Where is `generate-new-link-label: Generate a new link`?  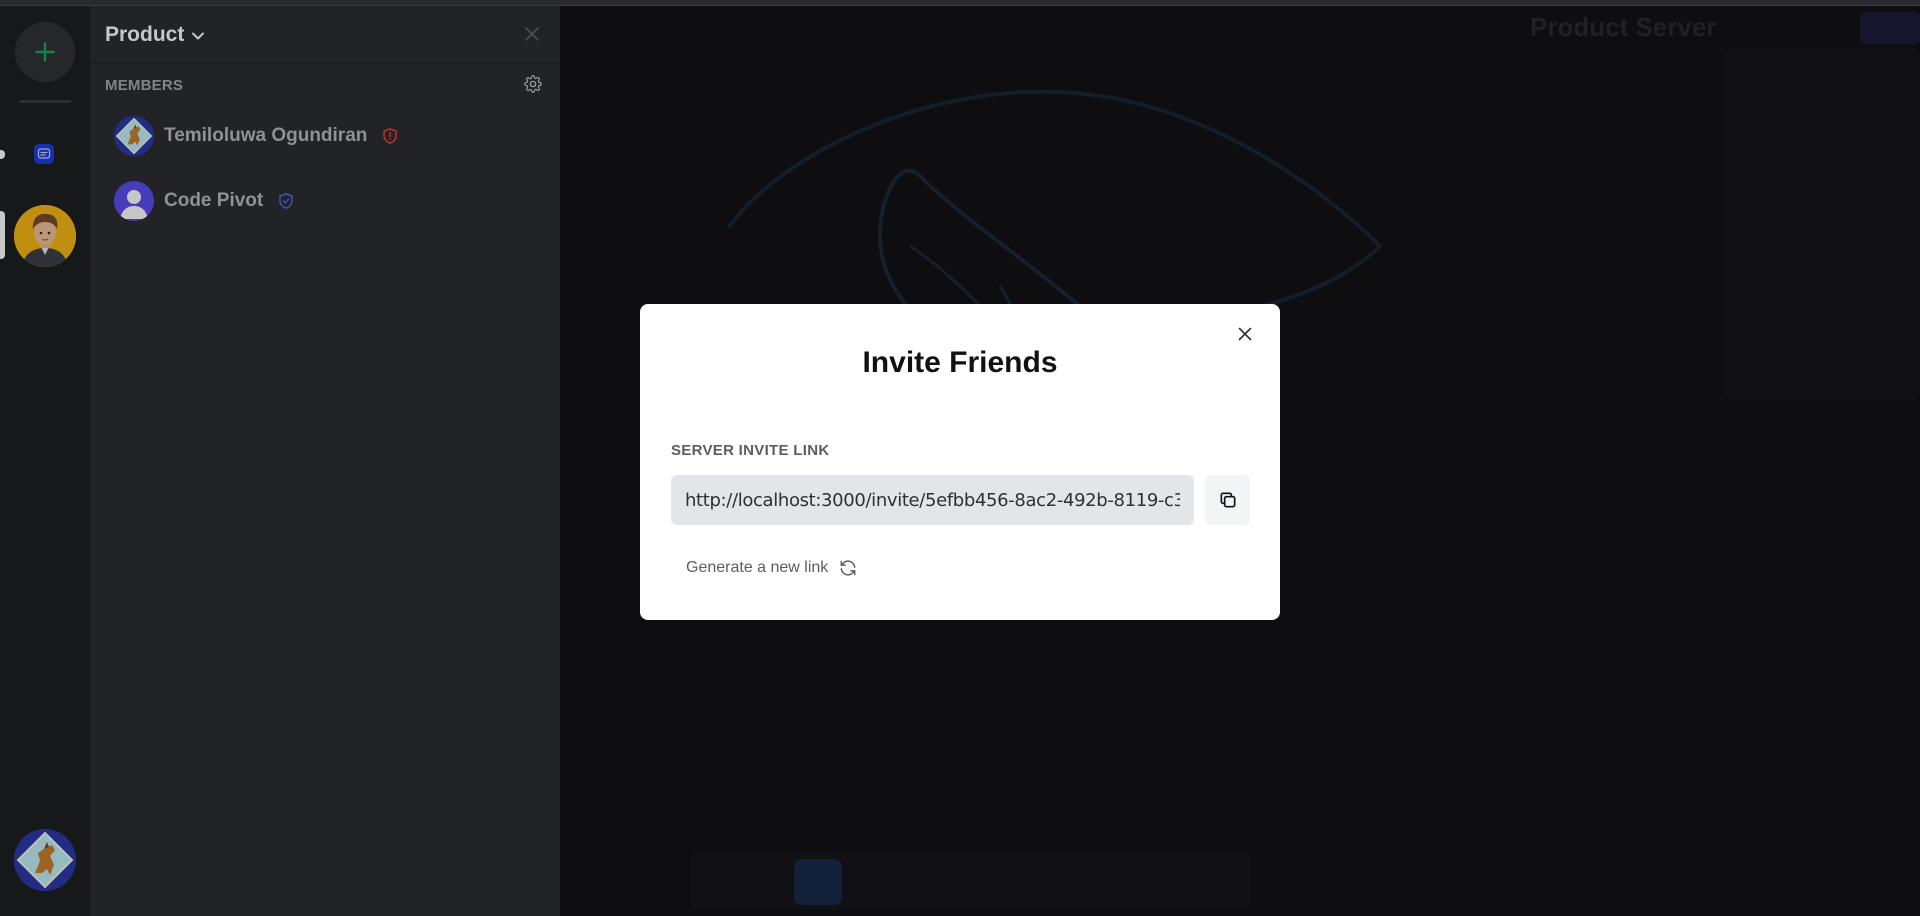 generate-new-link-label: Generate a new link is located at coordinates (757, 567).